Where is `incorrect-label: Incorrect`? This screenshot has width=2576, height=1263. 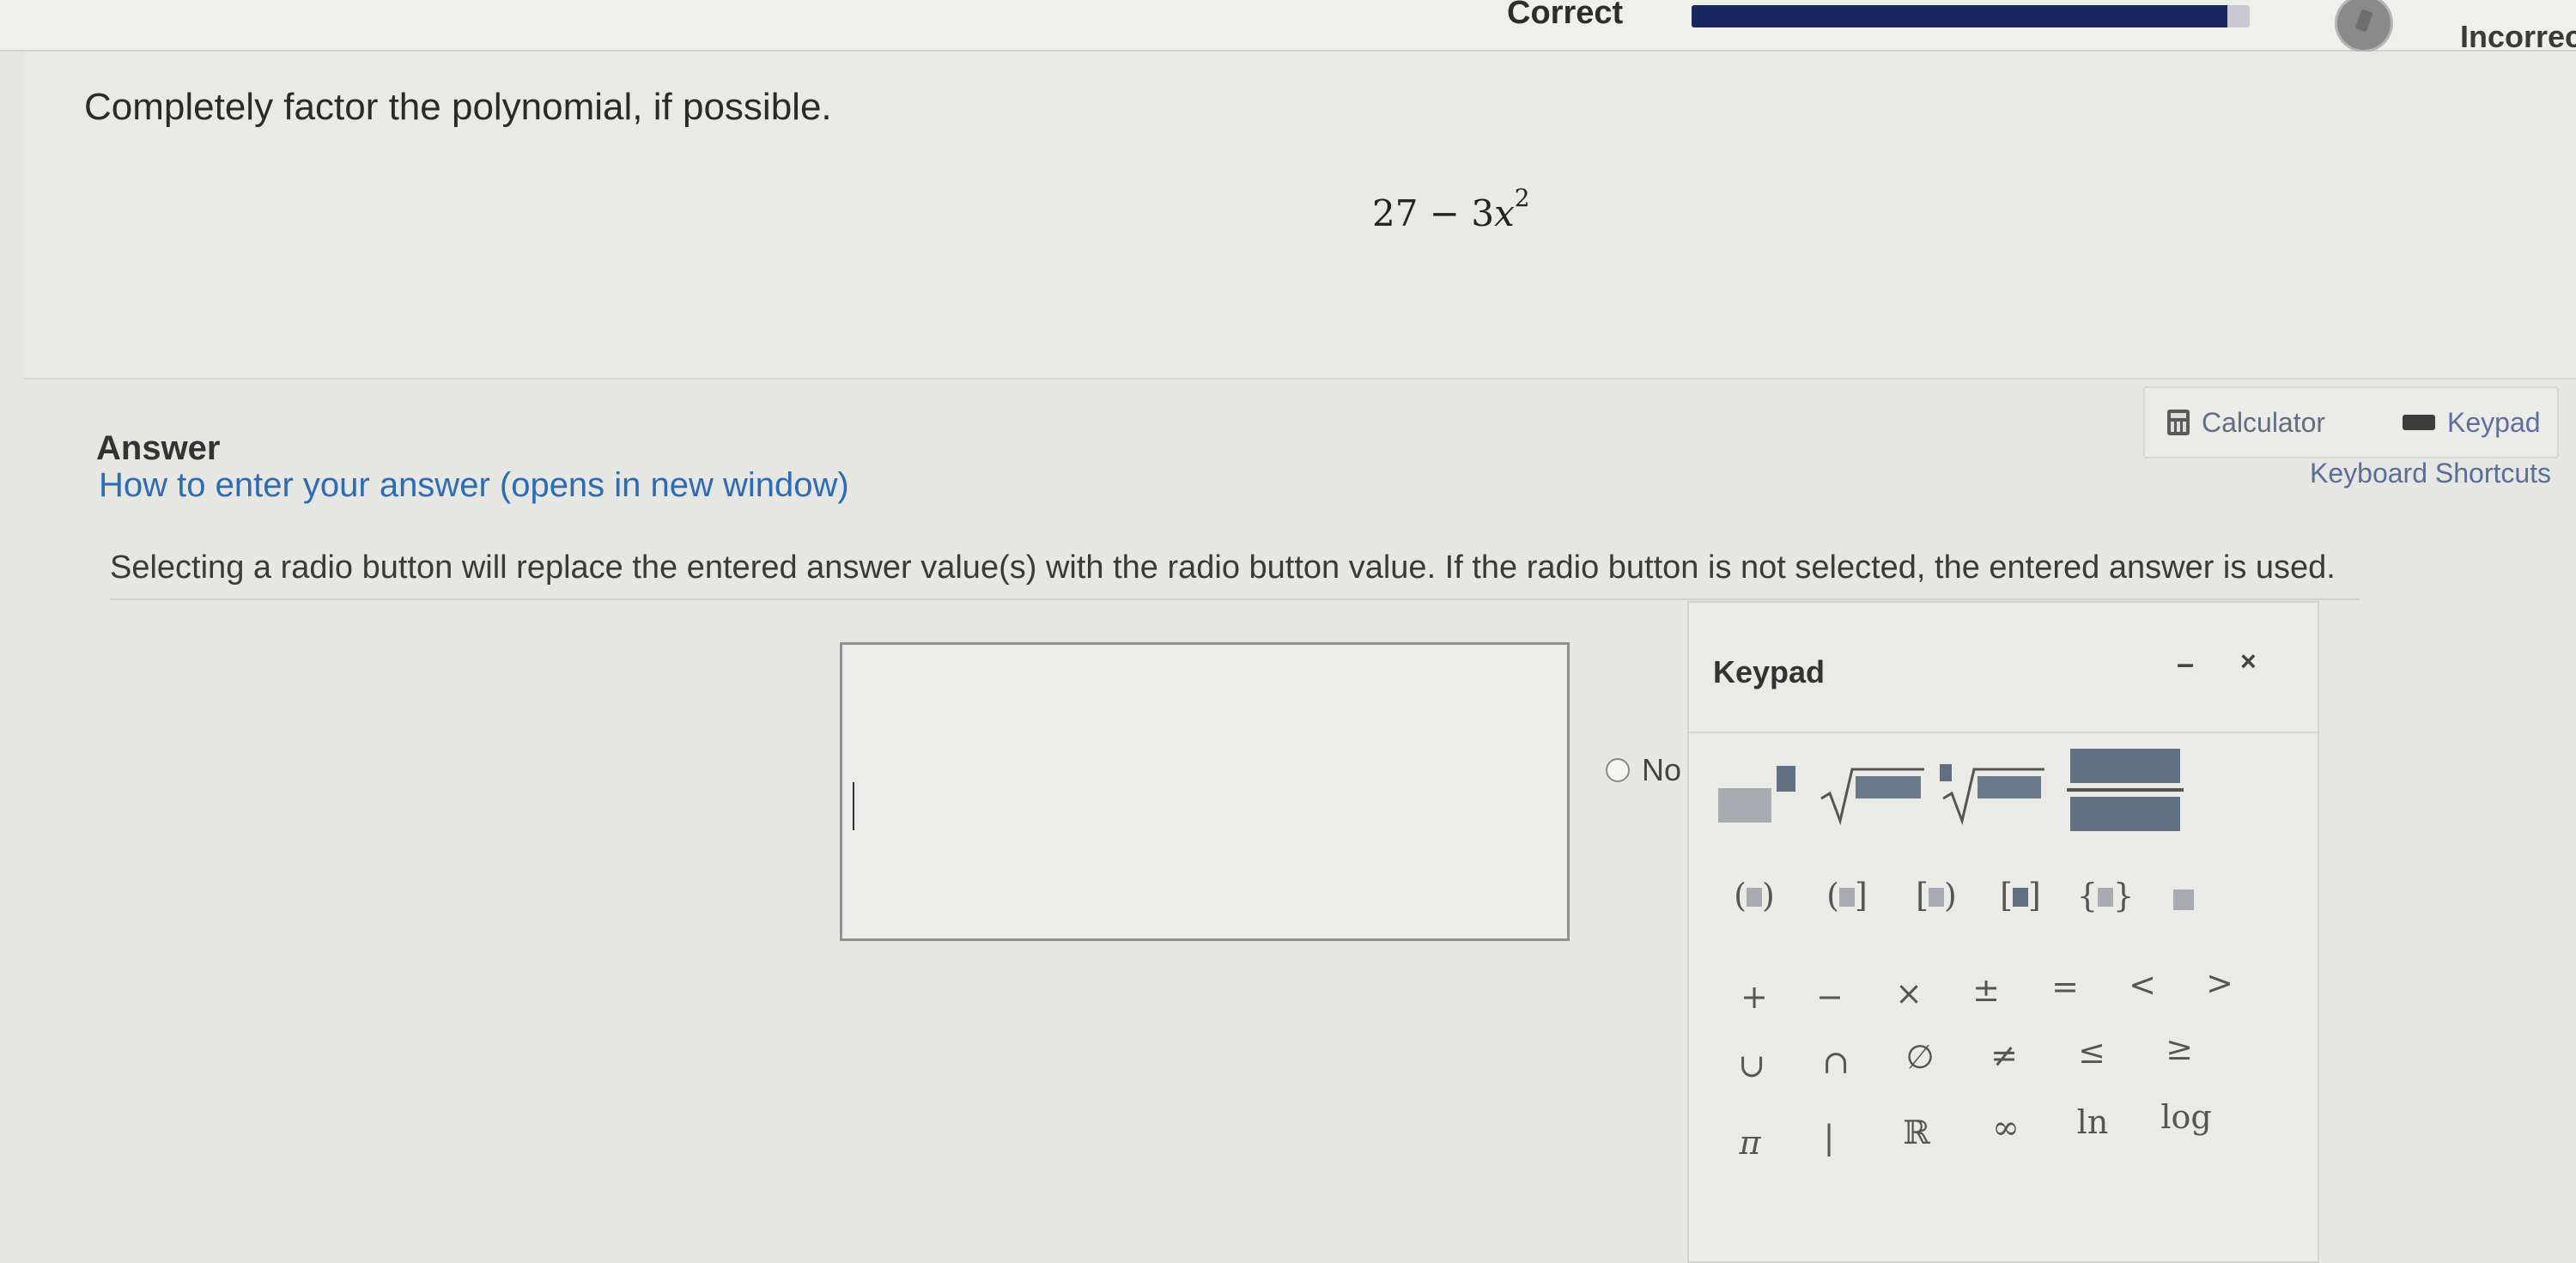
incorrect-label: Incorrect is located at coordinates (2518, 36).